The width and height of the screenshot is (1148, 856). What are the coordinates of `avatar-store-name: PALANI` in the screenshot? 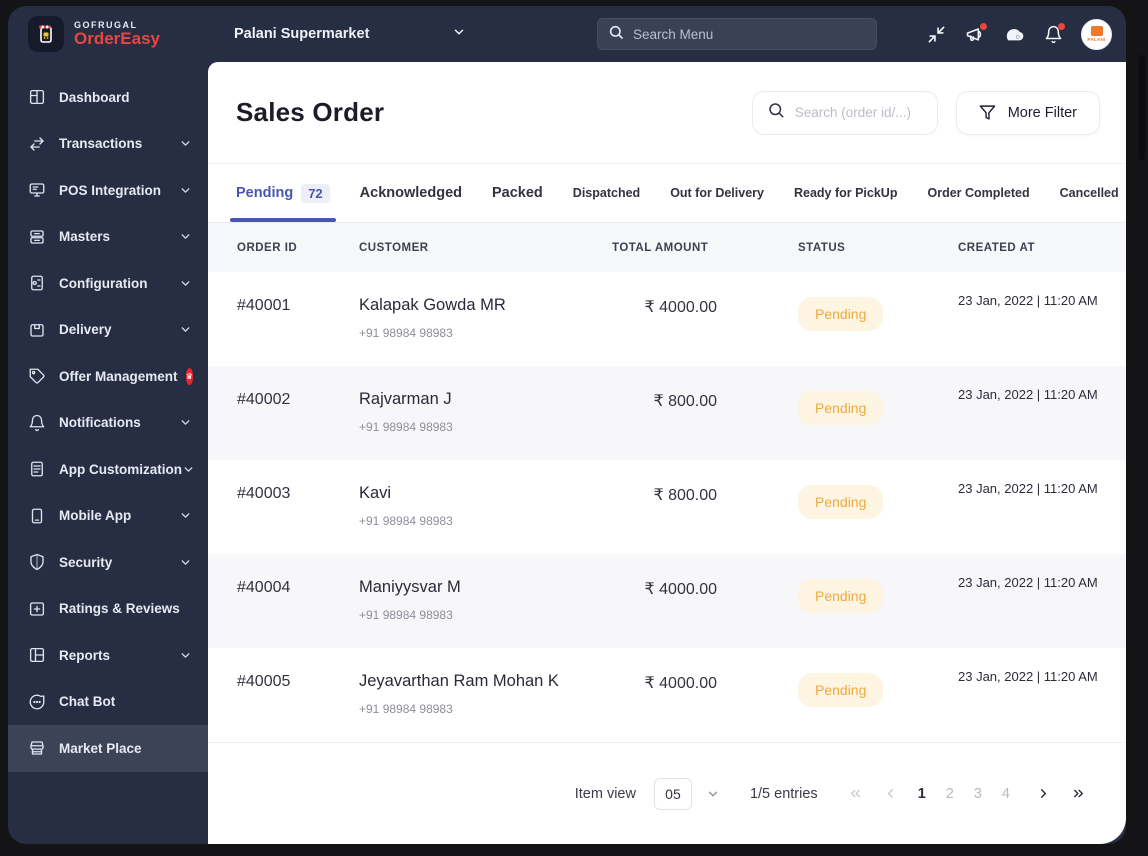 It's located at (1096, 39).